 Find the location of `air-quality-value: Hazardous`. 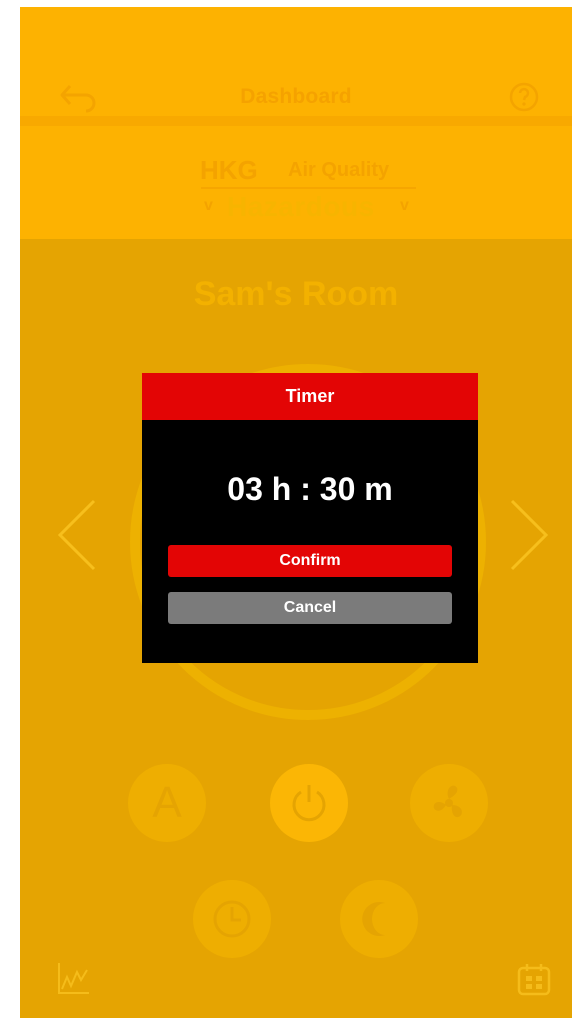

air-quality-value: Hazardous is located at coordinates (301, 206).